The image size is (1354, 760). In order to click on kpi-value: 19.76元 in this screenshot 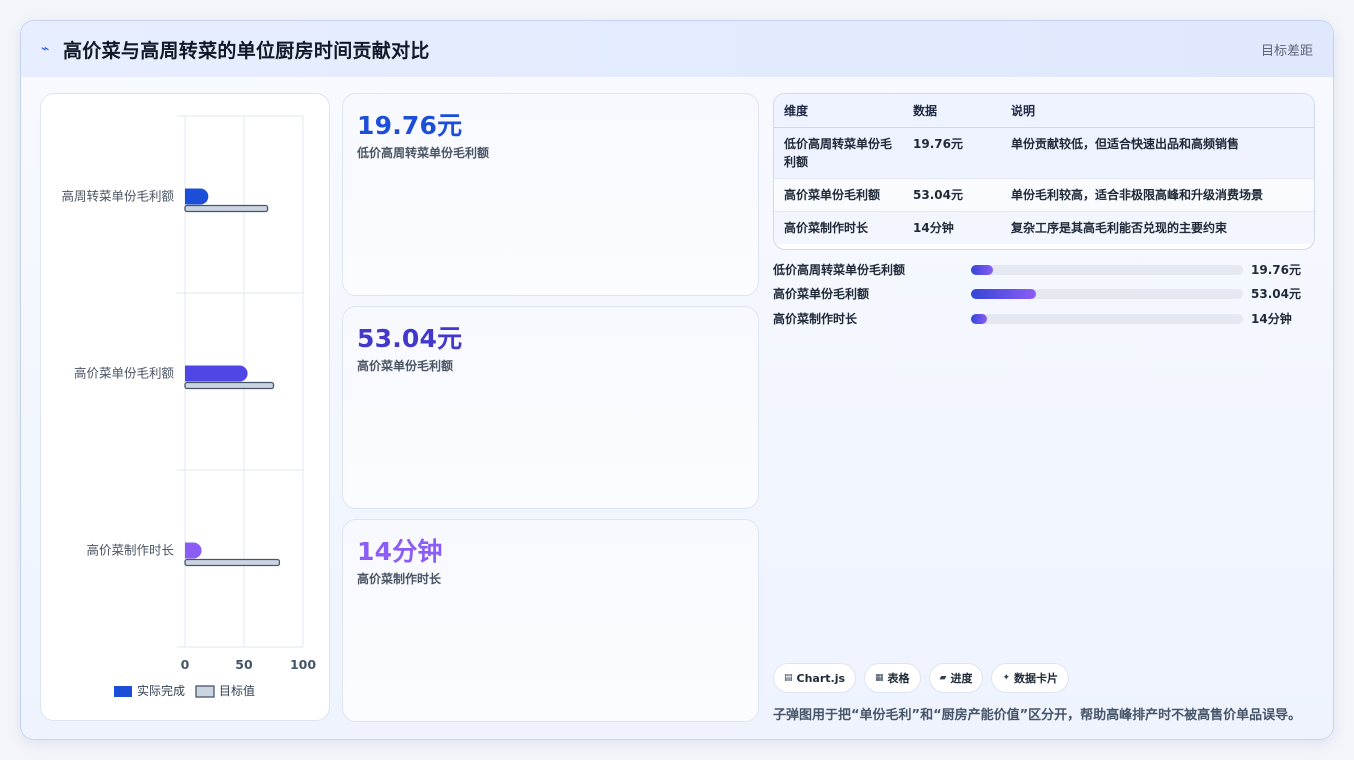, I will do `click(410, 125)`.